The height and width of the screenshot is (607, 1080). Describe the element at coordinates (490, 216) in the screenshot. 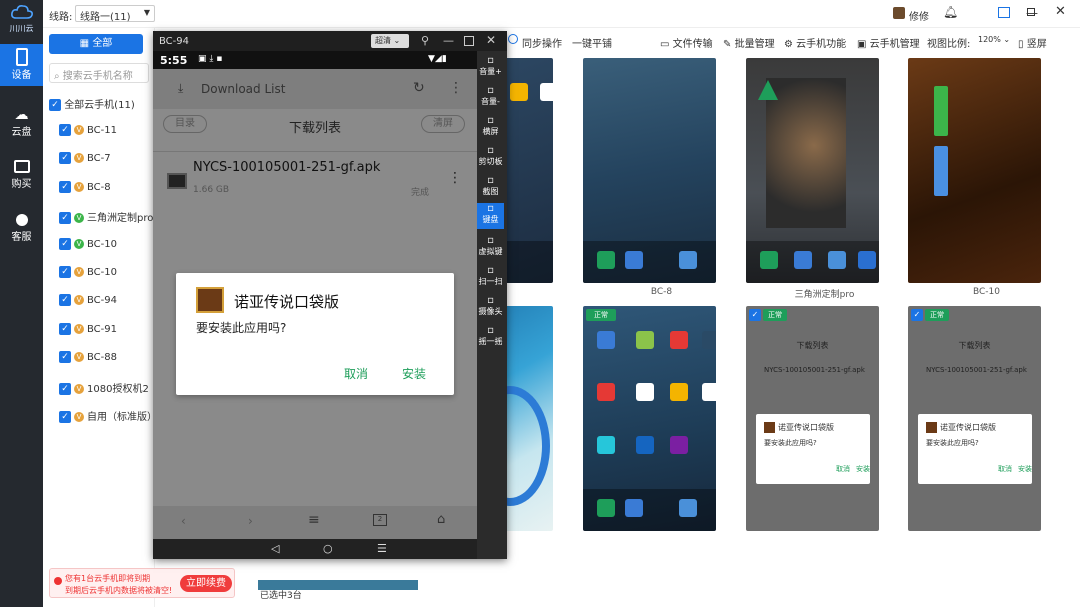

I see `control-button-5: ▫ 键盘` at that location.